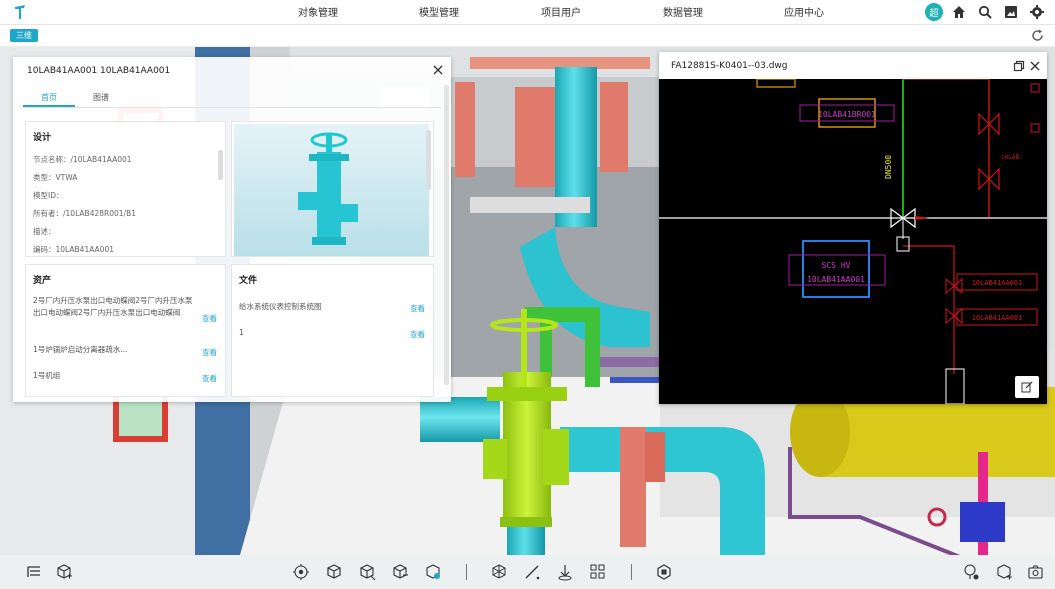  Describe the element at coordinates (985, 12) in the screenshot. I see `search-icon` at that location.